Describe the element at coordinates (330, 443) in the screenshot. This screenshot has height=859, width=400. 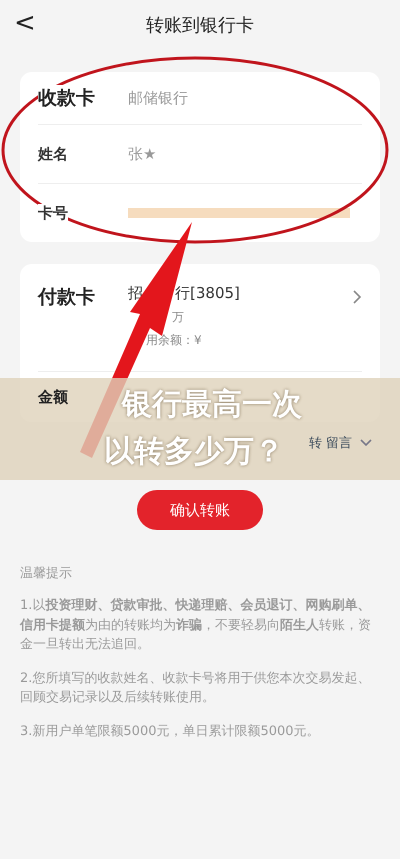
I see `remark-link: 转 留言` at that location.